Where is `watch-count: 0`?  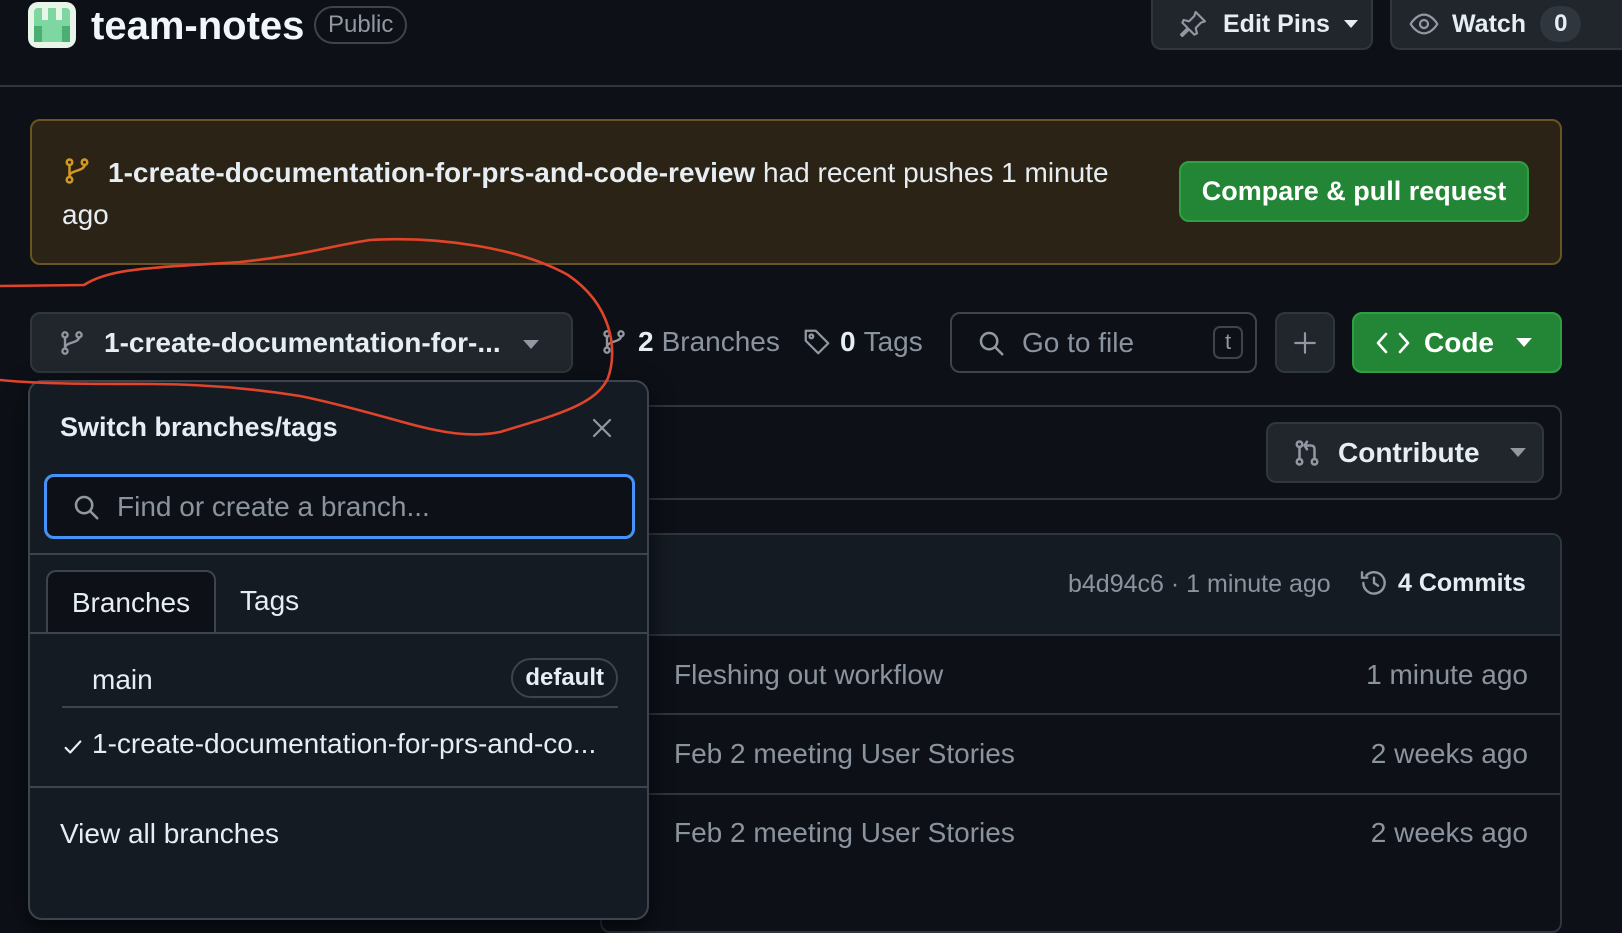 watch-count: 0 is located at coordinates (1561, 24).